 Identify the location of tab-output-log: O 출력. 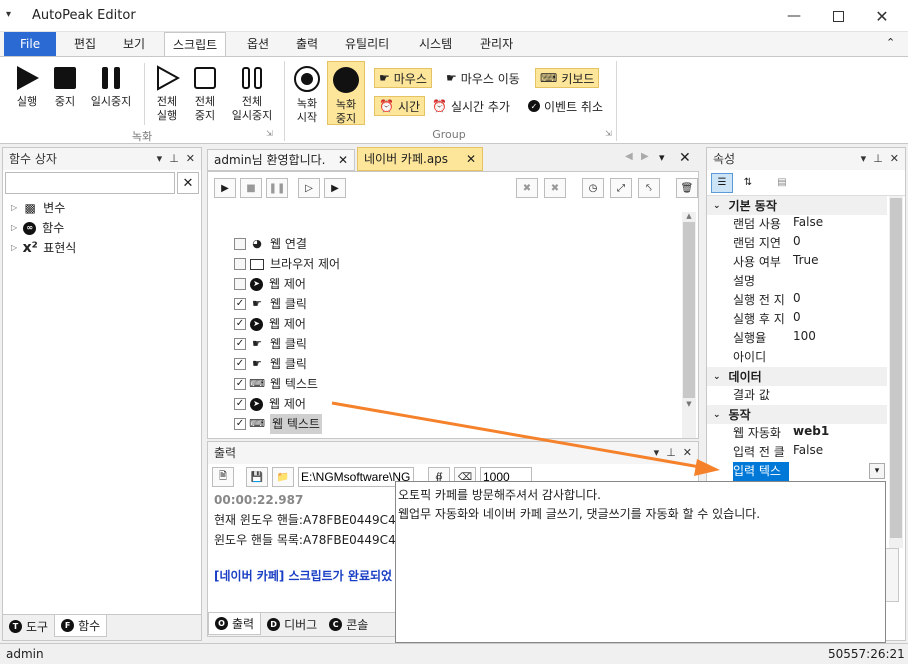
(235, 624).